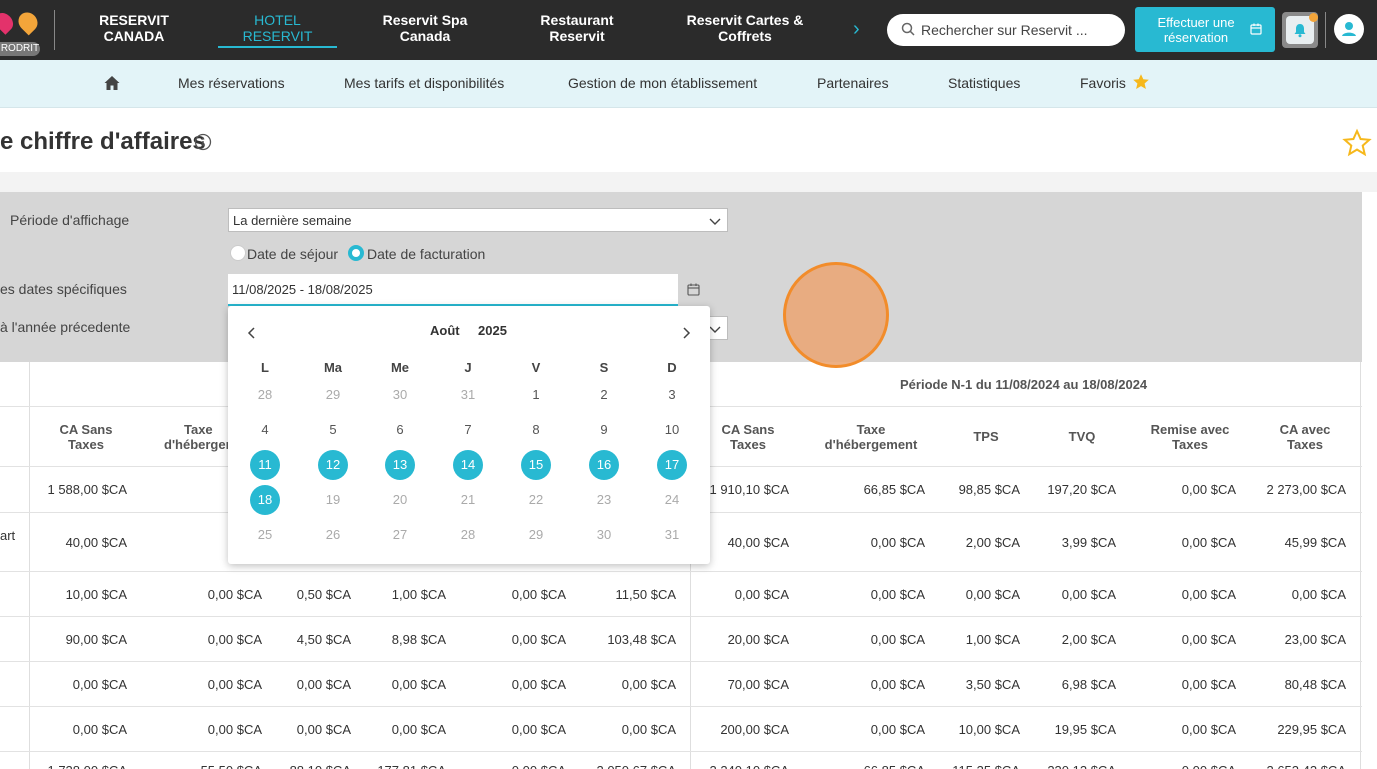  What do you see at coordinates (536, 395) in the screenshot?
I see `calendar-day: 1` at bounding box center [536, 395].